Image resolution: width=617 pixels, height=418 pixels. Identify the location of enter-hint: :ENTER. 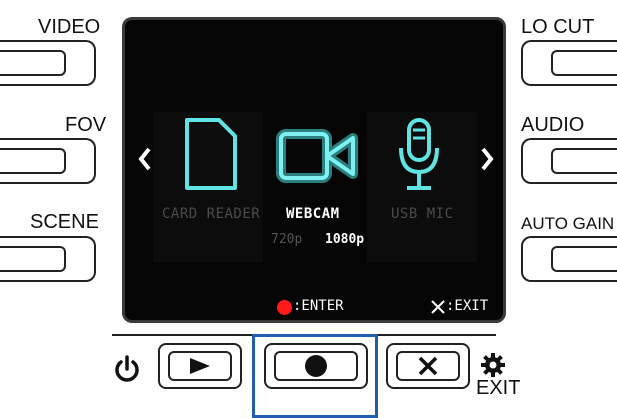
(318, 306).